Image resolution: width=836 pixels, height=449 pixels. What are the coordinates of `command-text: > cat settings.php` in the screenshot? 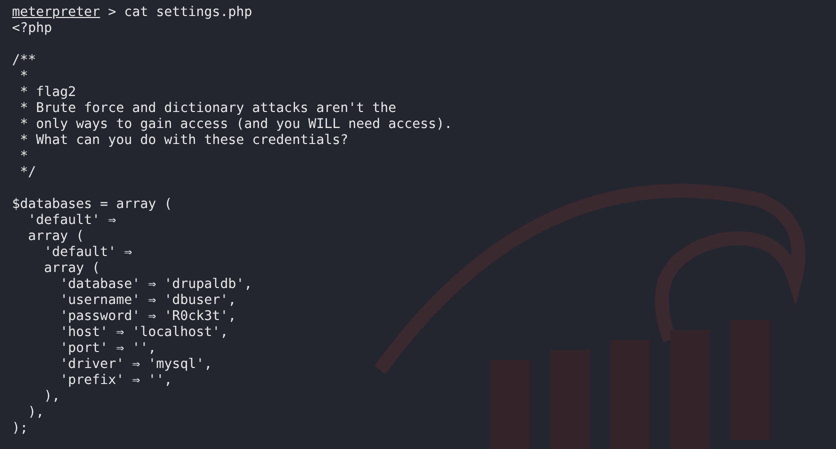 It's located at (180, 12).